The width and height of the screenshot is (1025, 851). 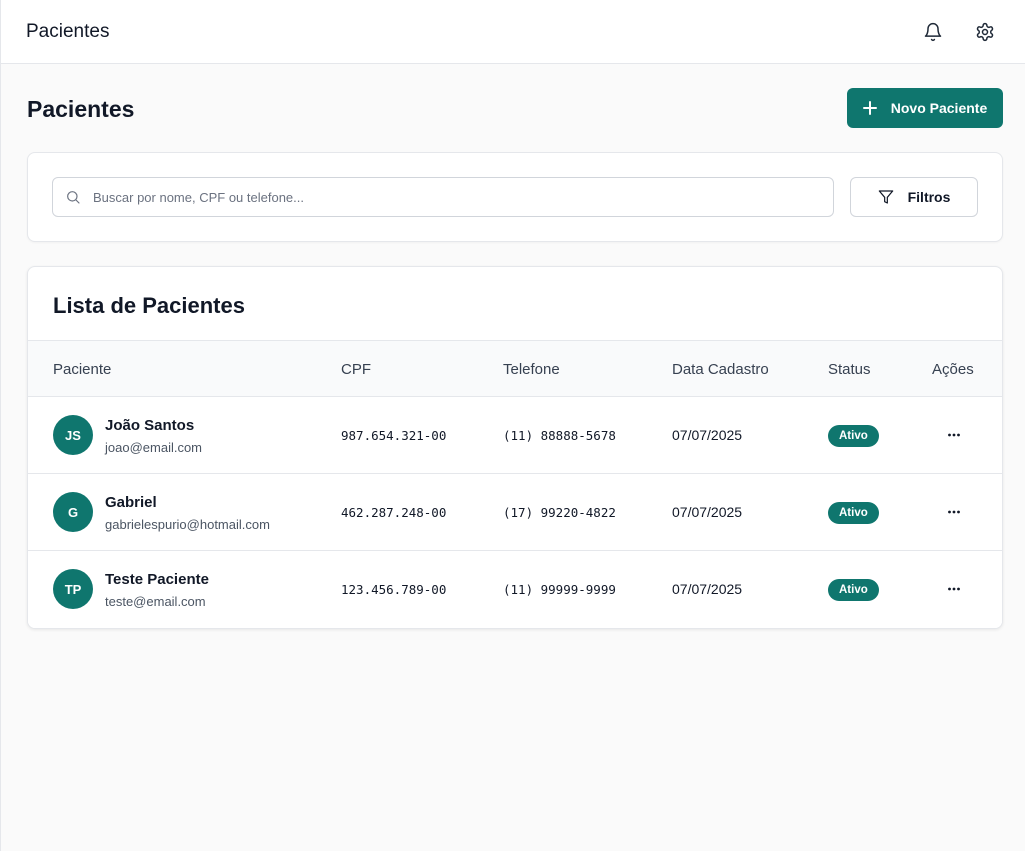 I want to click on settings-button, so click(x=985, y=32).